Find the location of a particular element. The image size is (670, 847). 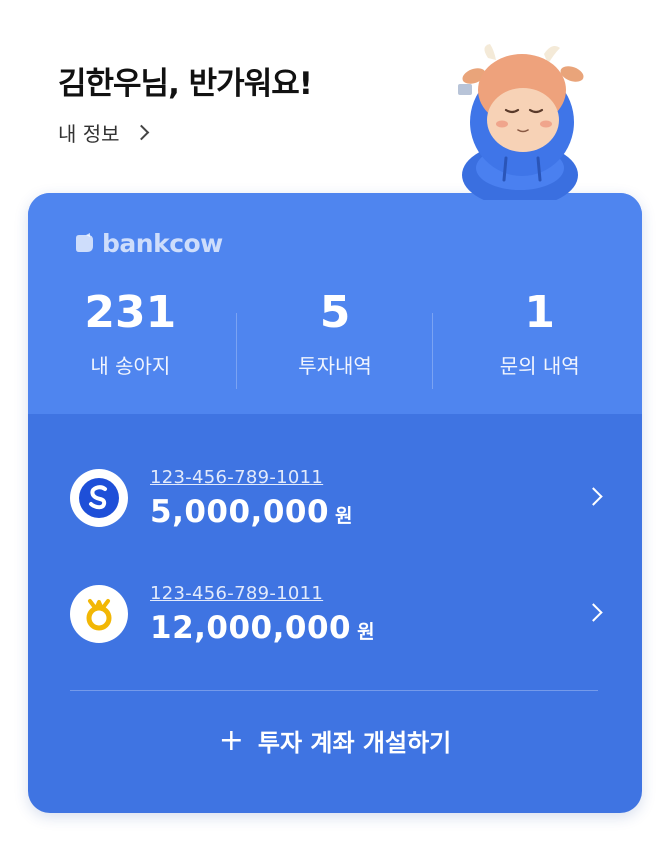

stat-value: 231 is located at coordinates (130, 312).